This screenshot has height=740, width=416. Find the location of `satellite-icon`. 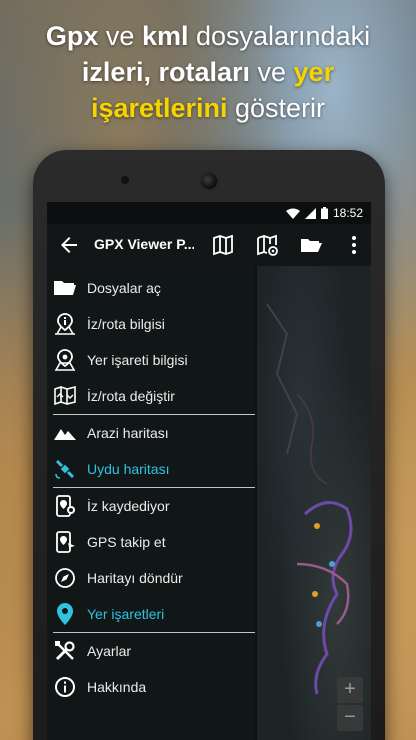

satellite-icon is located at coordinates (65, 469).